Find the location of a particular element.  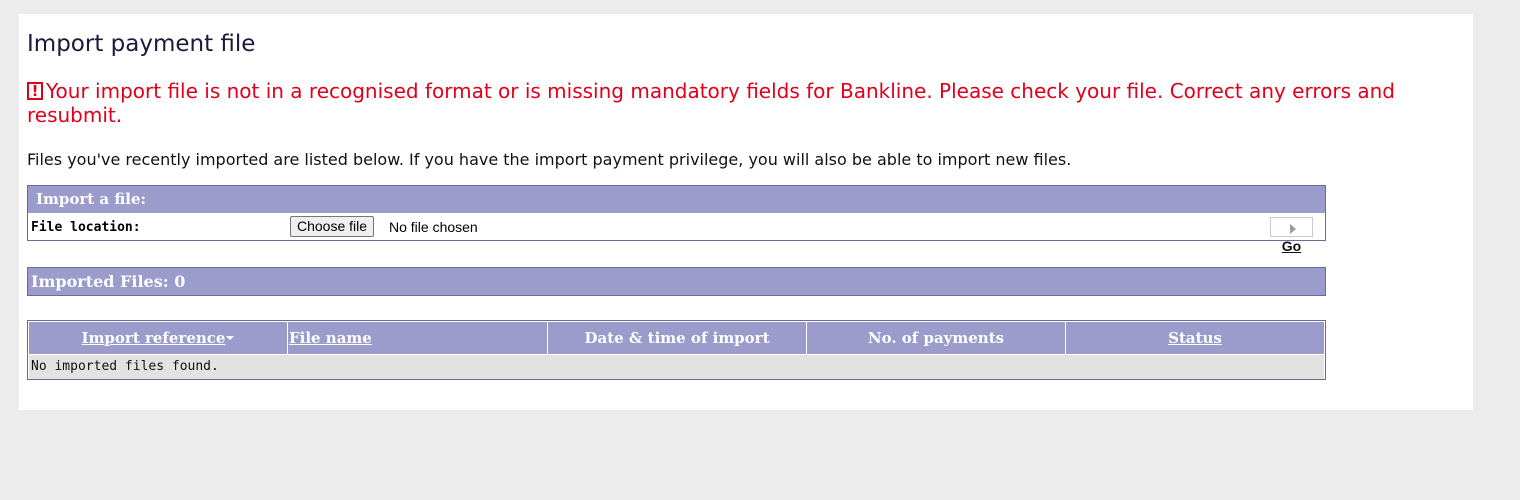

column-no-of-payments: No. of payments is located at coordinates (936, 338).